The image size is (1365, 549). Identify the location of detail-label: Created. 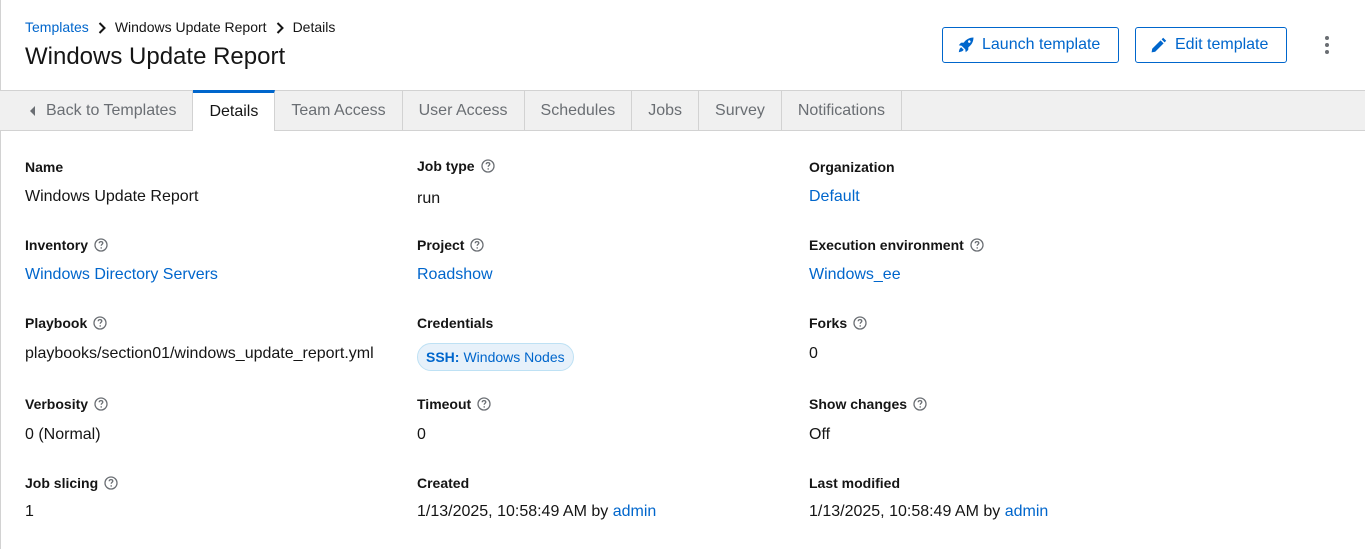
(443, 483).